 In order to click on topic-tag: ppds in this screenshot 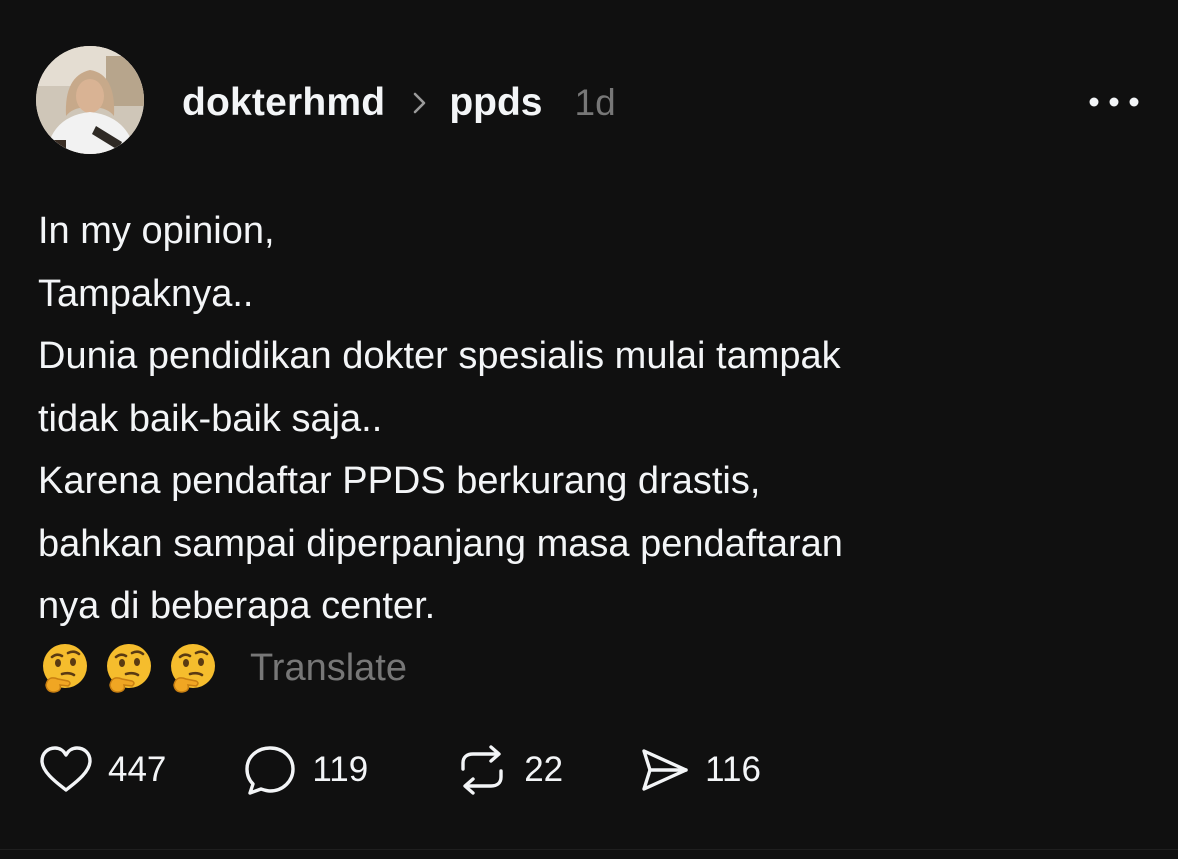, I will do `click(495, 103)`.